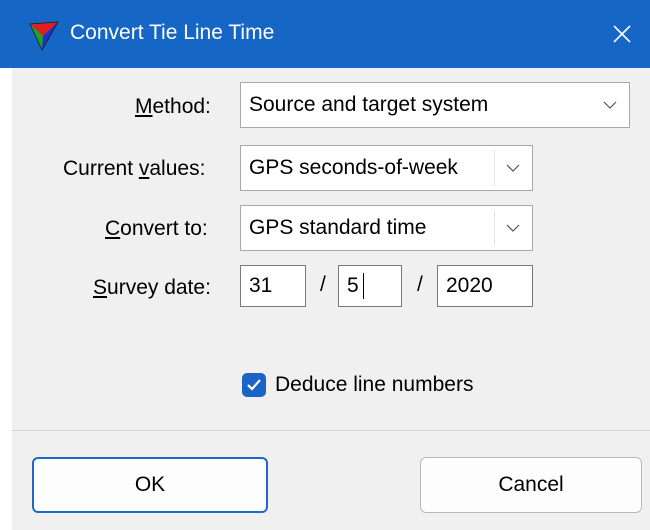 The width and height of the screenshot is (650, 530). I want to click on deduce-line-numbers-checkbox, so click(254, 385).